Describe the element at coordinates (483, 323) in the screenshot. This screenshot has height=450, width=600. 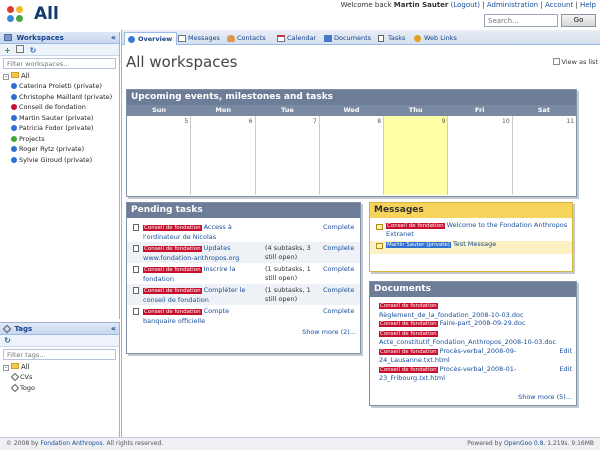
I see `document-link: Faire-part_2008-09-29.doc` at that location.